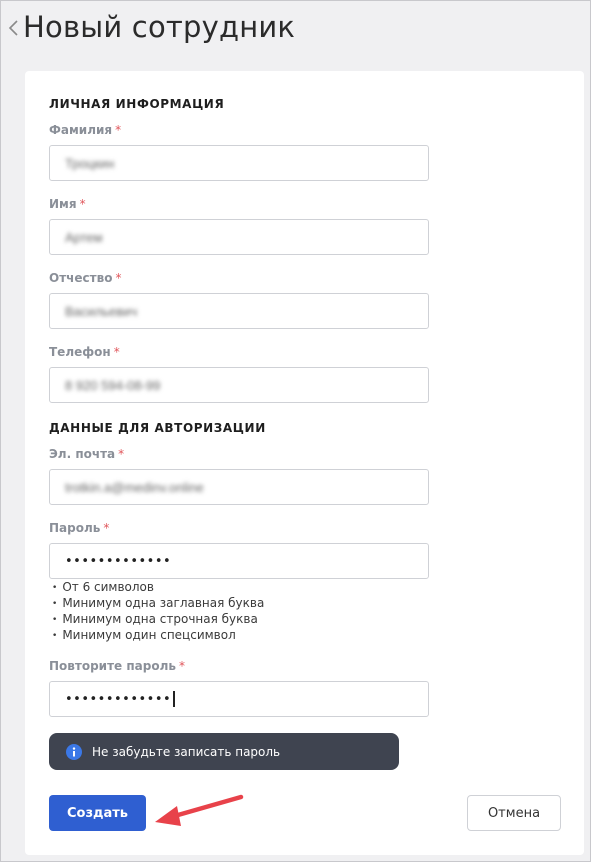 The width and height of the screenshot is (591, 862). I want to click on password-hint-item: Минимум один спецсимвол, so click(158, 635).